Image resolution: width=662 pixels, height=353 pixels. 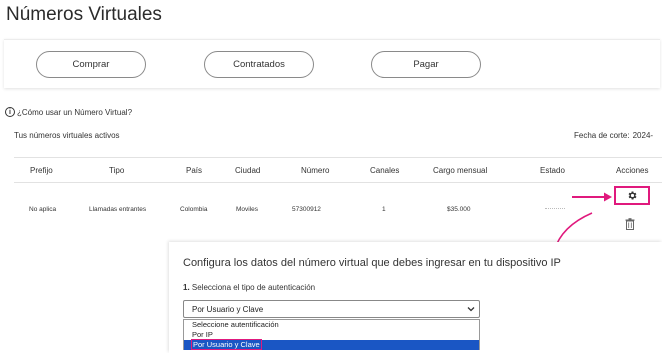 I want to click on col-ciudad: Ciudad, so click(x=248, y=170).